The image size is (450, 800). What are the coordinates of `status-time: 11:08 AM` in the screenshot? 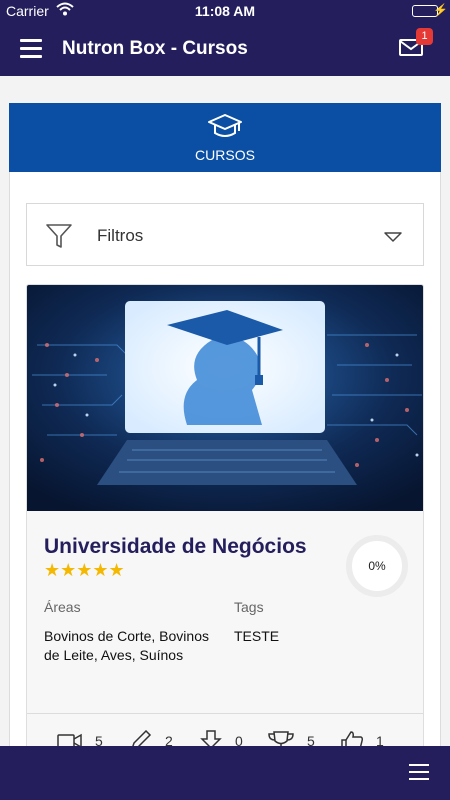 It's located at (225, 11).